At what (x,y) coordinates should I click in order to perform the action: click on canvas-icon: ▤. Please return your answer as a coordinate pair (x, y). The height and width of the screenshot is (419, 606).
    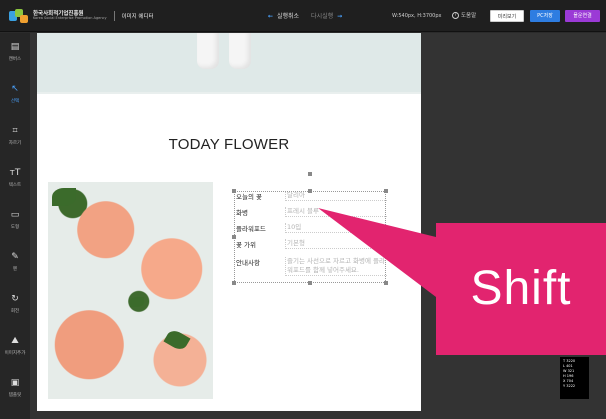
    Looking at the image, I should click on (15, 47).